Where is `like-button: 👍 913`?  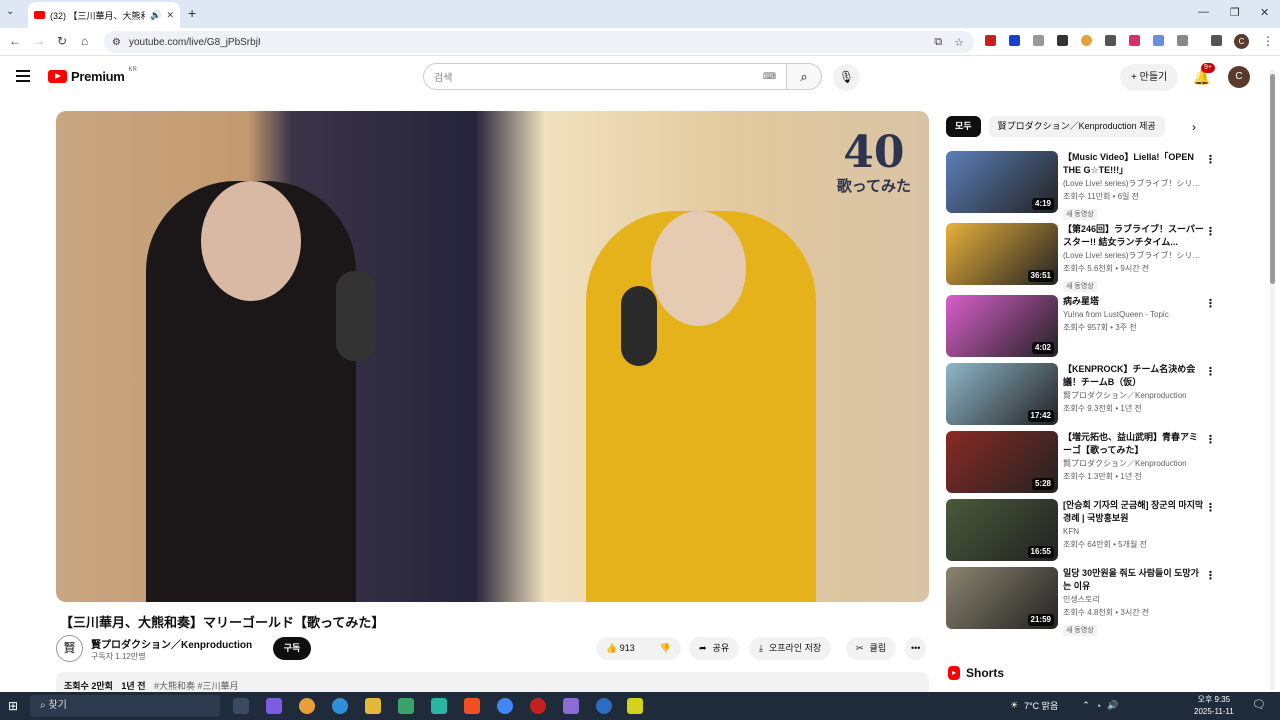 like-button: 👍 913 is located at coordinates (620, 648).